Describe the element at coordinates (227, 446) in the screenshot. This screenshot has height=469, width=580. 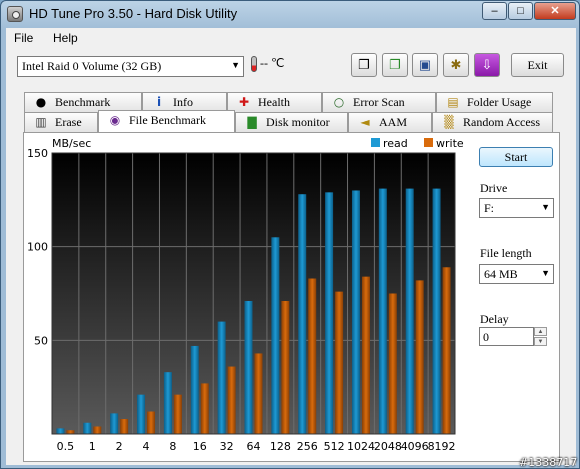
I see `x-tick-label: 32` at that location.